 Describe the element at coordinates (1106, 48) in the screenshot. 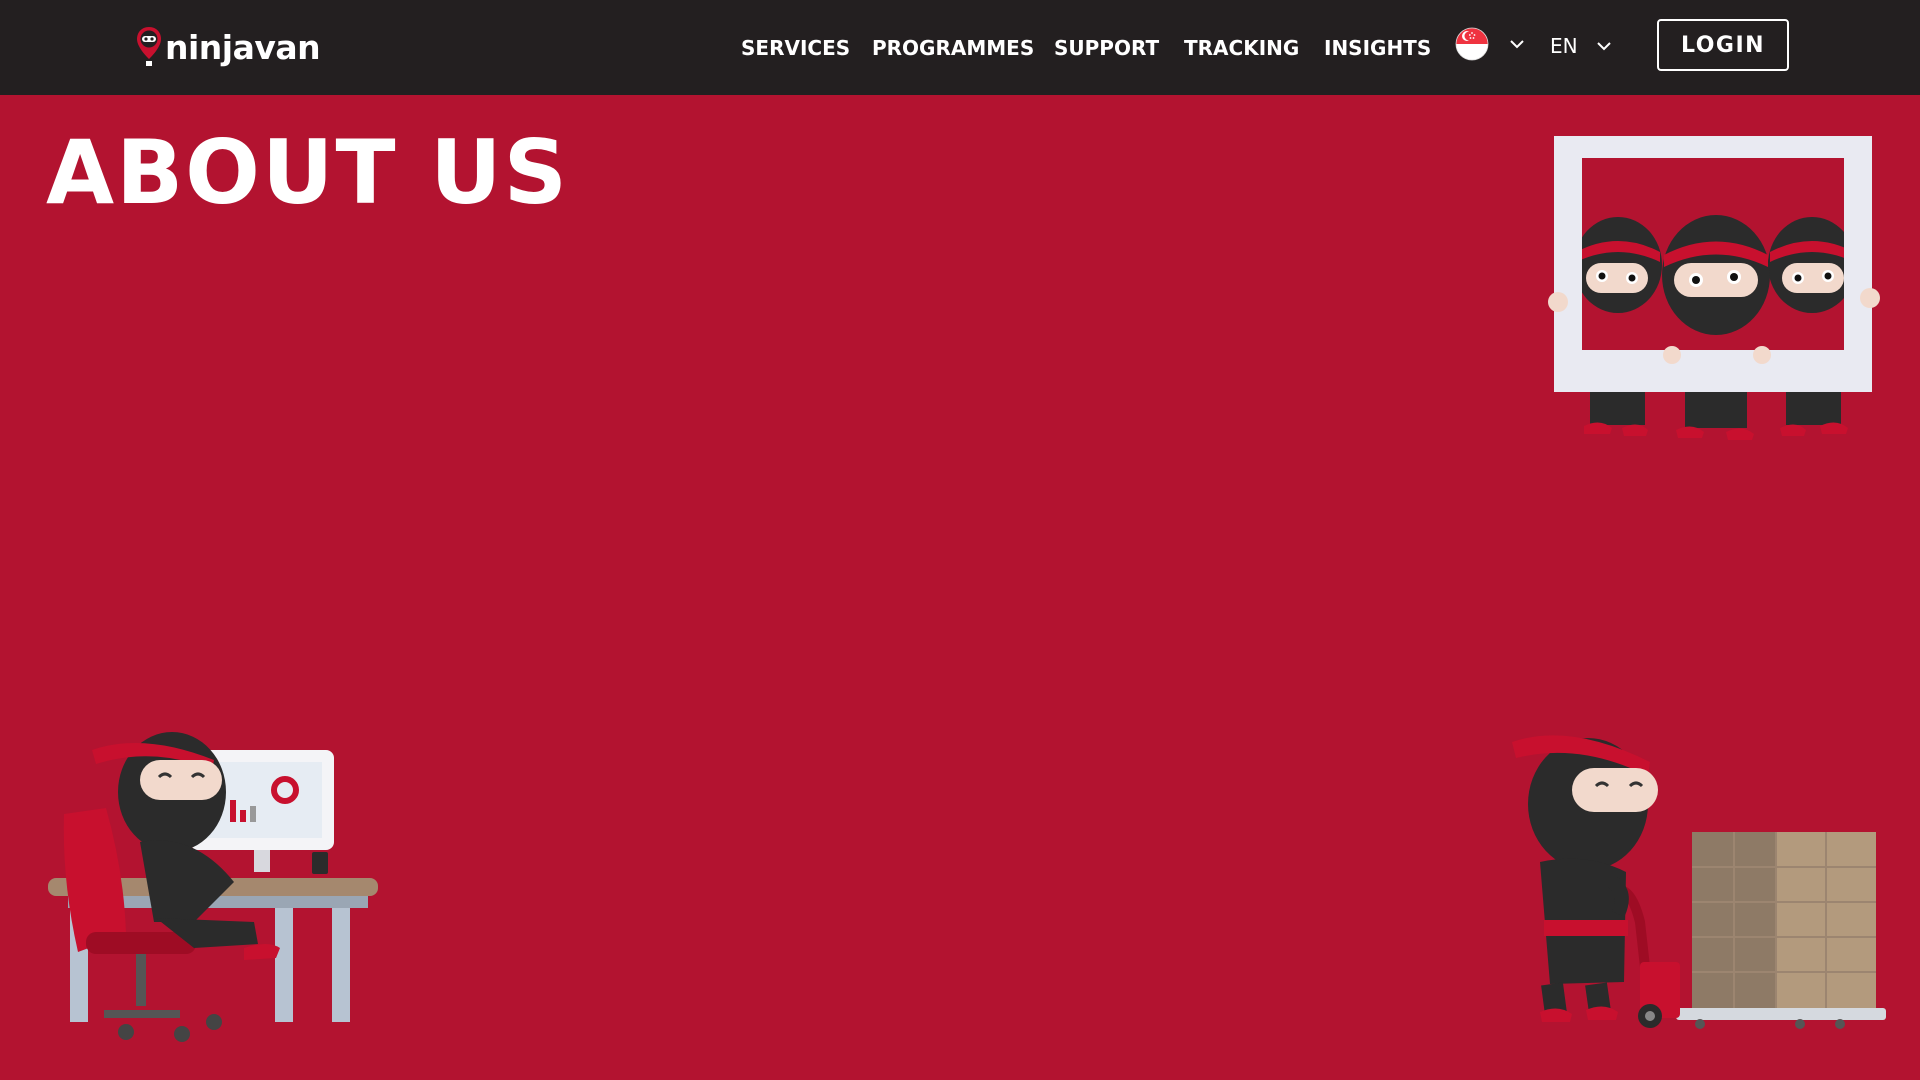

I see `menu-support: SUPPORT` at that location.